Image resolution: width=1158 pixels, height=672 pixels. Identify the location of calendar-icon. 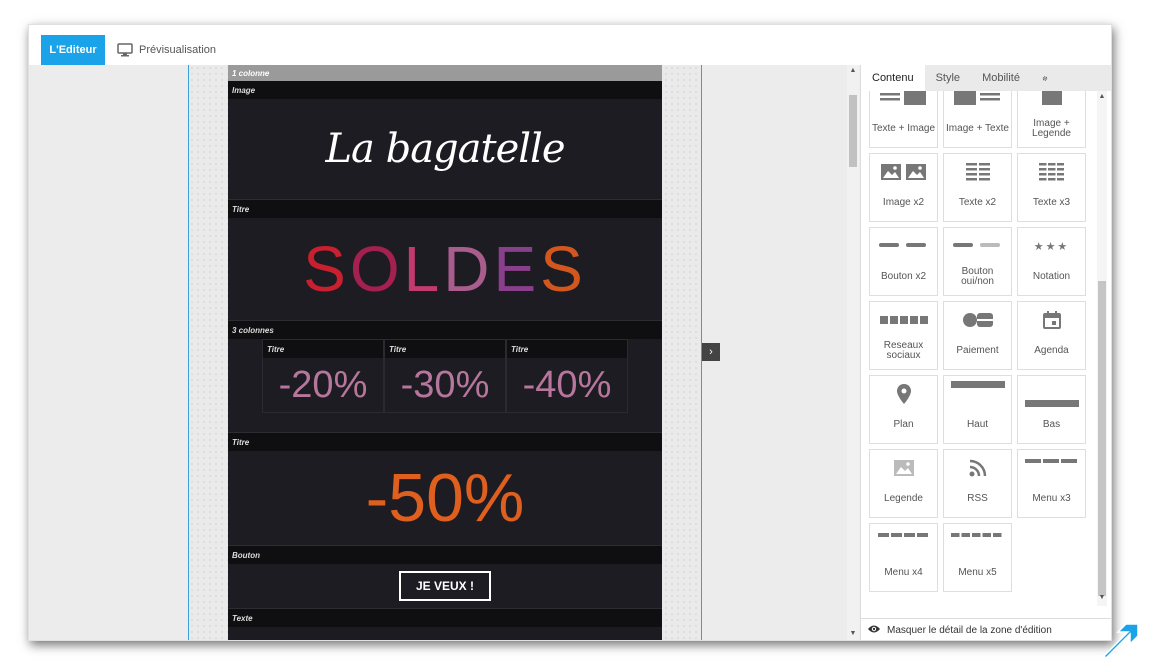
(1051, 320).